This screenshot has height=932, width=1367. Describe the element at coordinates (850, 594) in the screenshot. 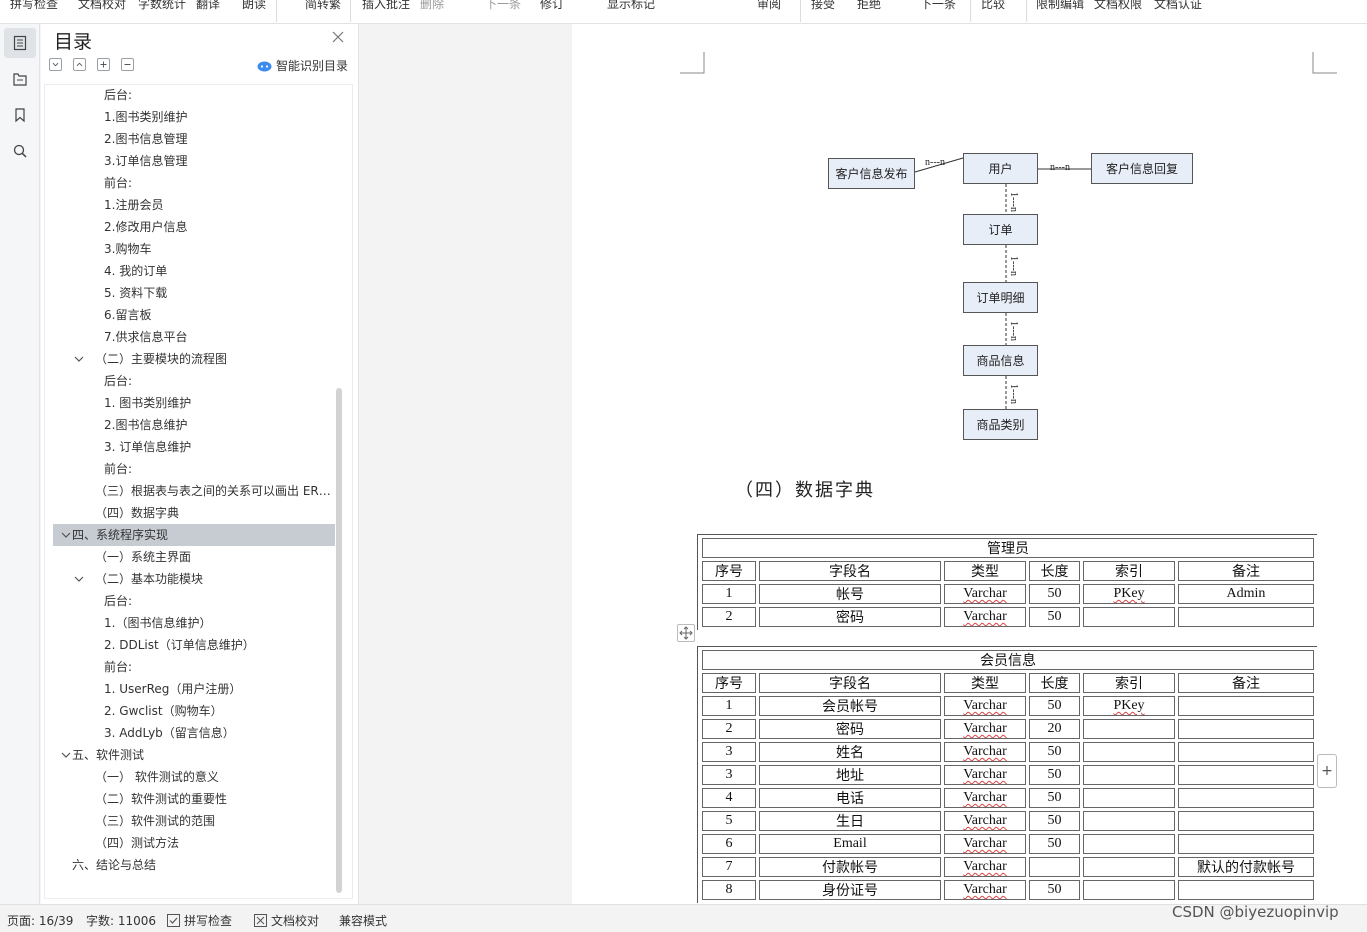

I see `table-cell: 帐号` at that location.